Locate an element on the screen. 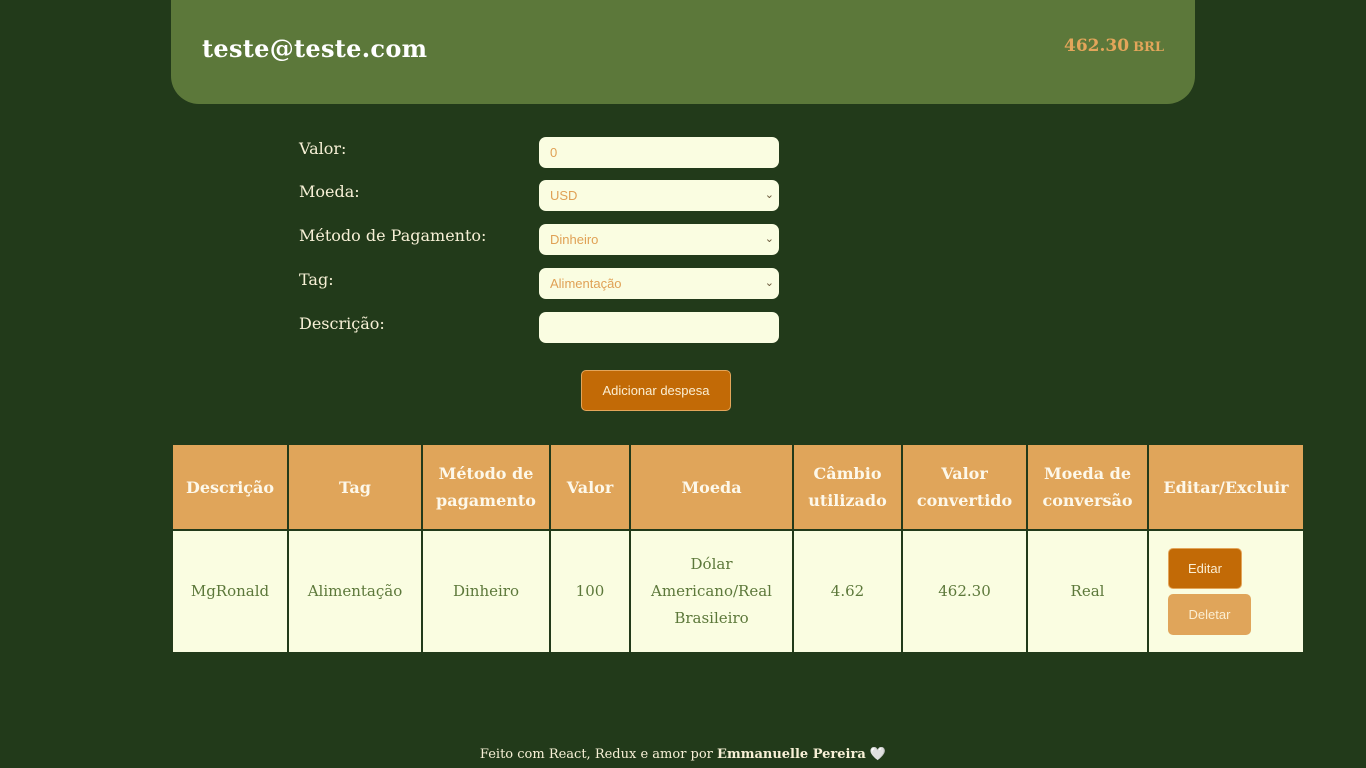  th-moeda-conversao: Moeda de conversão is located at coordinates (1087, 487).